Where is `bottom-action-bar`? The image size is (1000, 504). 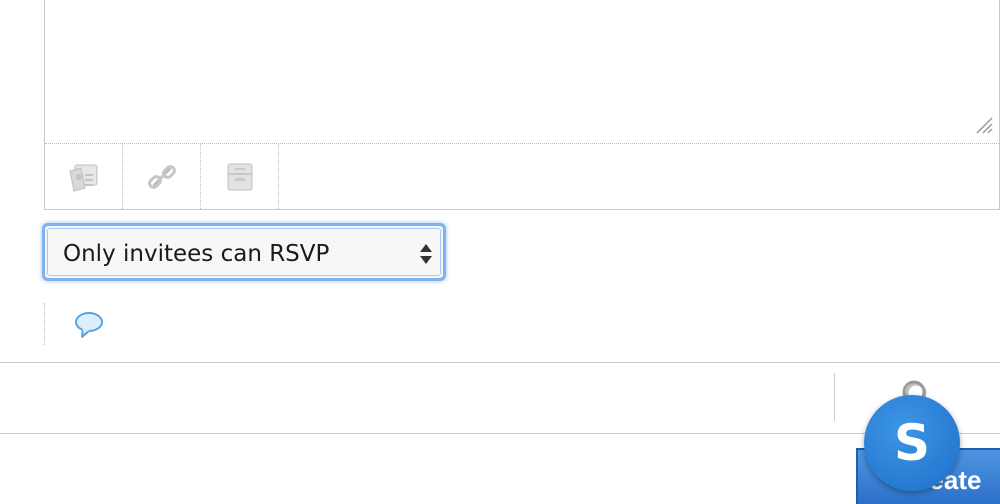
bottom-action-bar is located at coordinates (500, 398).